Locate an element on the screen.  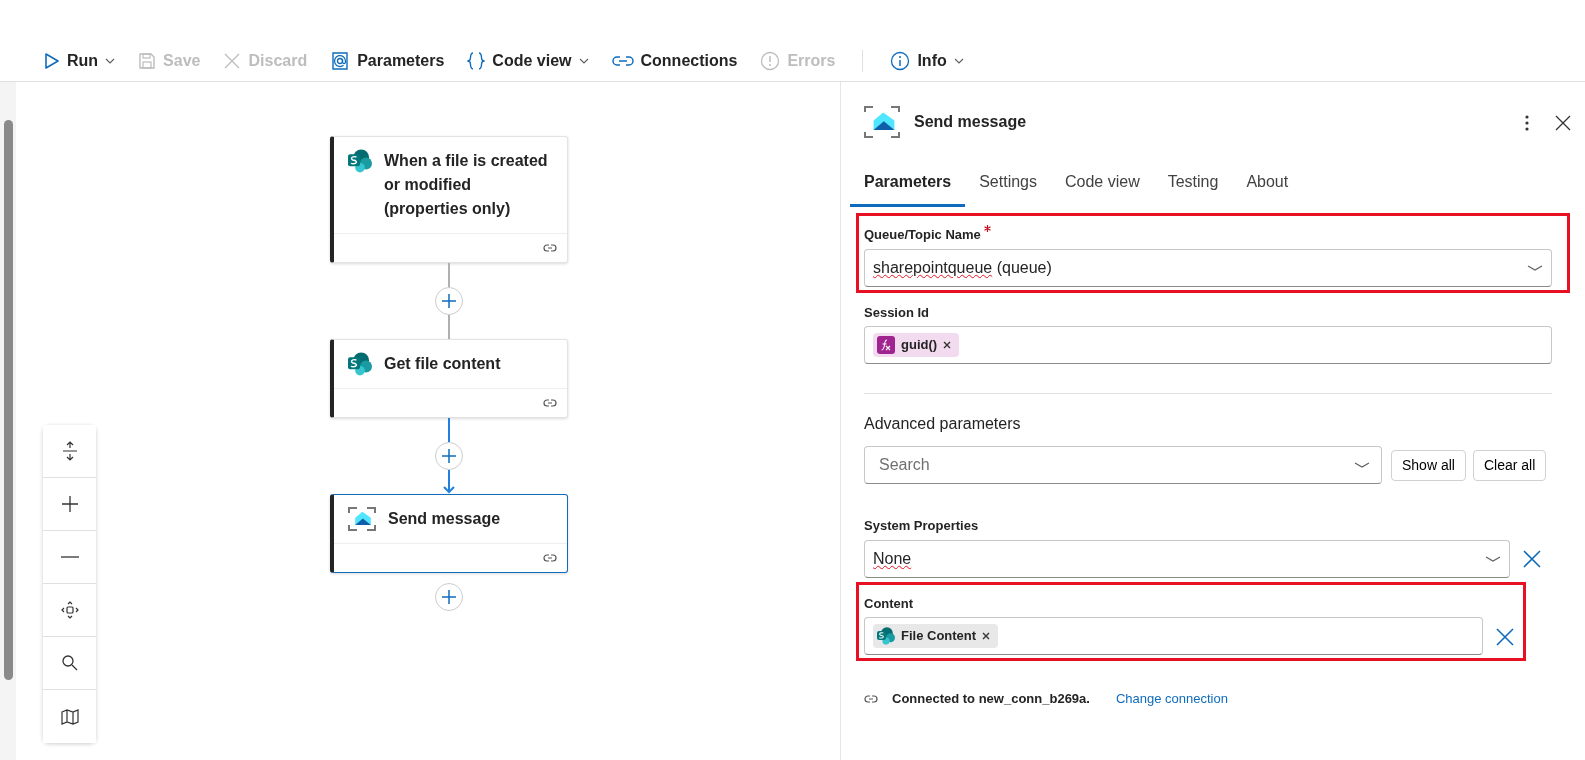
action-button: Show all is located at coordinates (1428, 465).